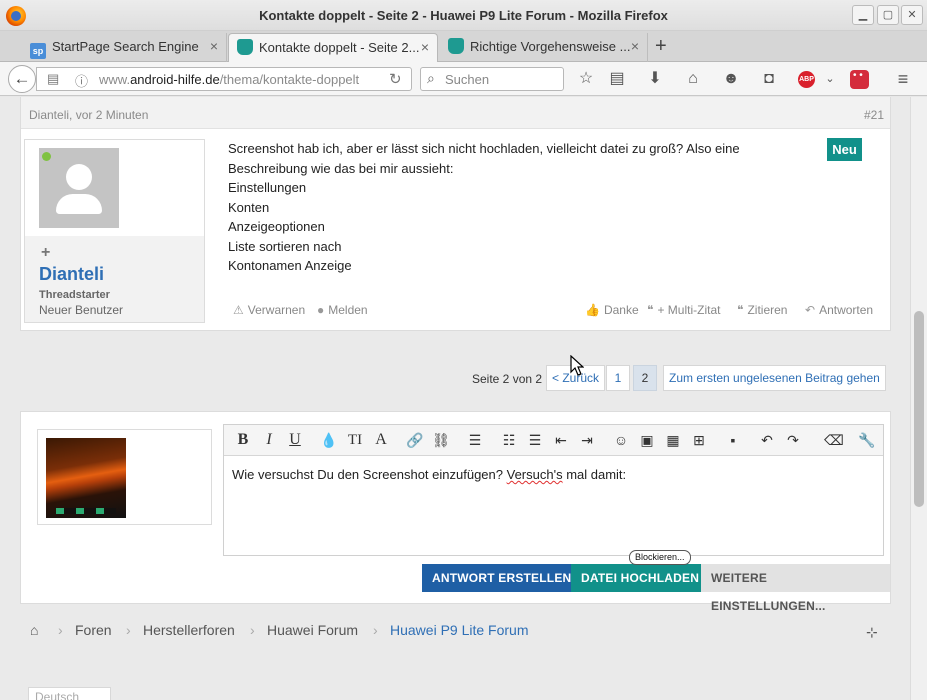 This screenshot has height=700, width=927. I want to click on smiley-icon: ☺, so click(621, 440).